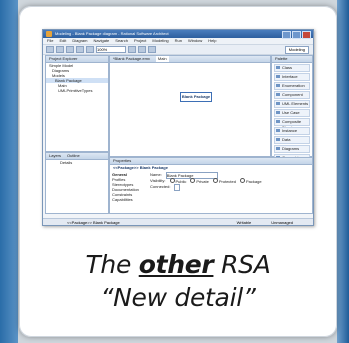  I want to click on properties-header: <<Package>> Blank Package, so click(140, 167).